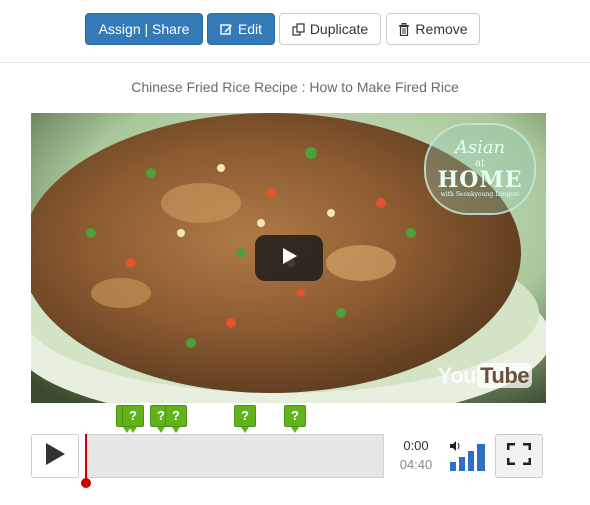 The image size is (590, 505). What do you see at coordinates (234, 456) in the screenshot?
I see `progress-track` at bounding box center [234, 456].